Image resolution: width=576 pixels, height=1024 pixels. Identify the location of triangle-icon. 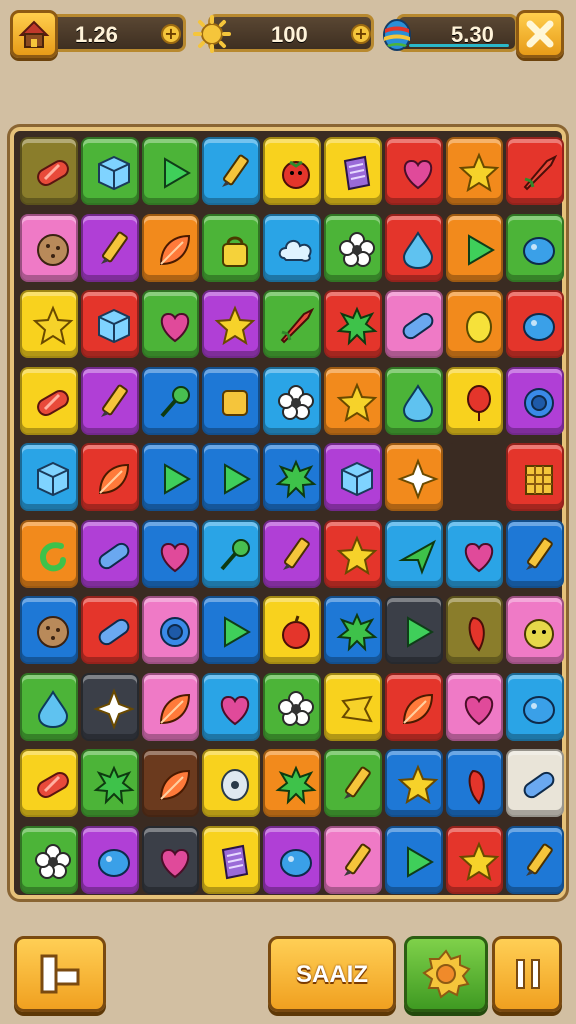
(420, 632).